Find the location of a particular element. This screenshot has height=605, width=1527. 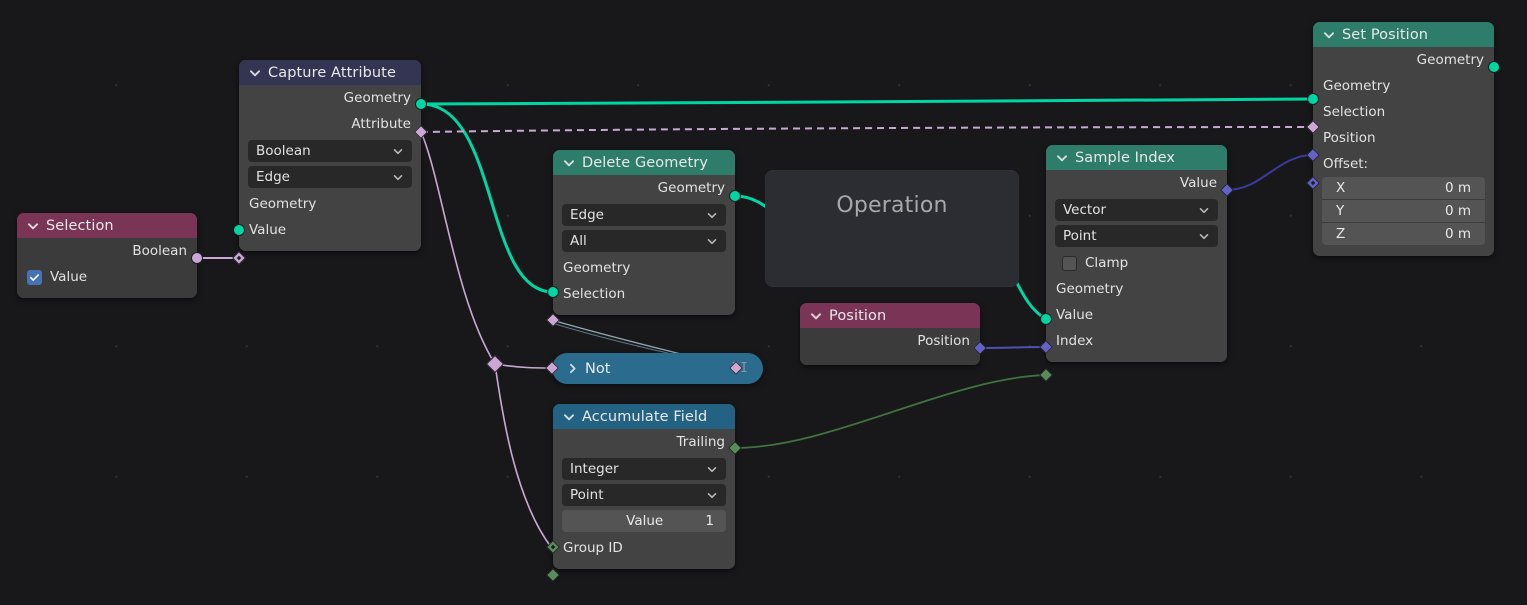

checkbox-value-label: Value is located at coordinates (69, 277).